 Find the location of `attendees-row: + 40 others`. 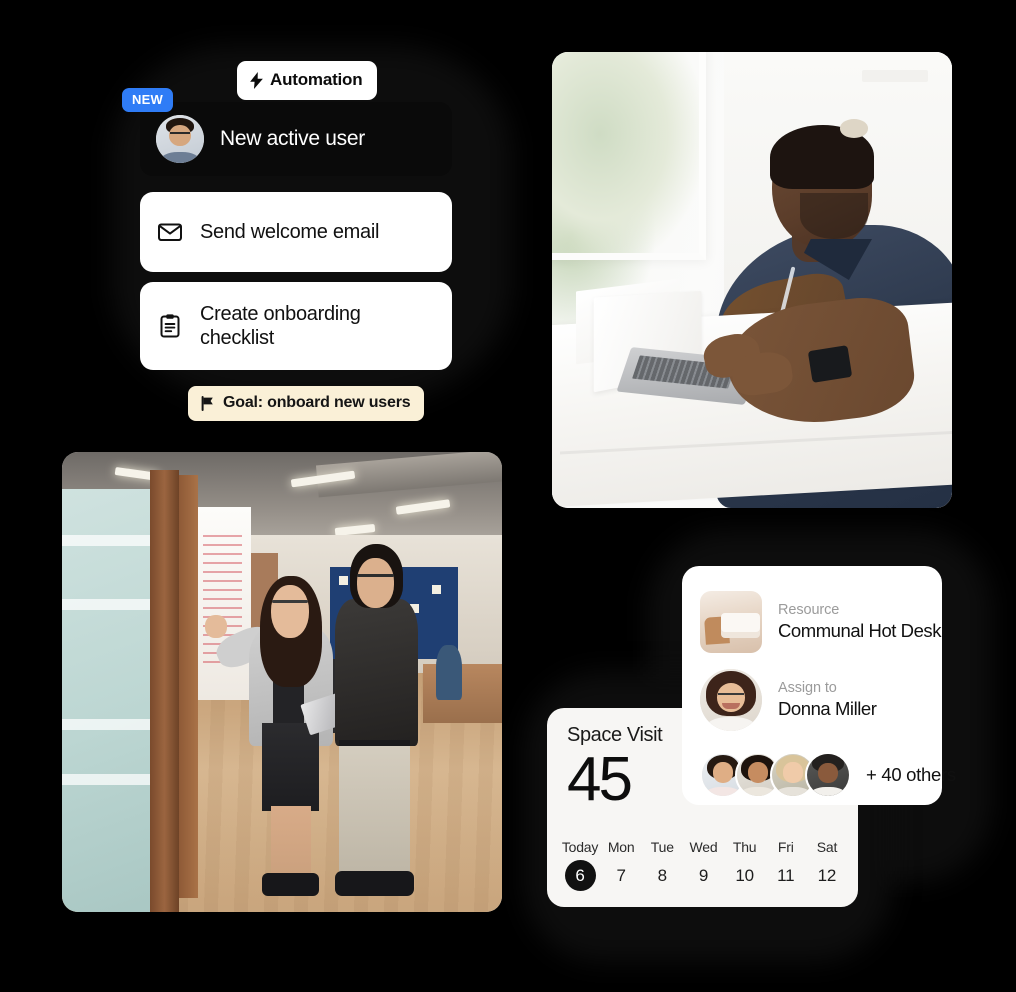

attendees-row: + 40 others is located at coordinates (828, 775).